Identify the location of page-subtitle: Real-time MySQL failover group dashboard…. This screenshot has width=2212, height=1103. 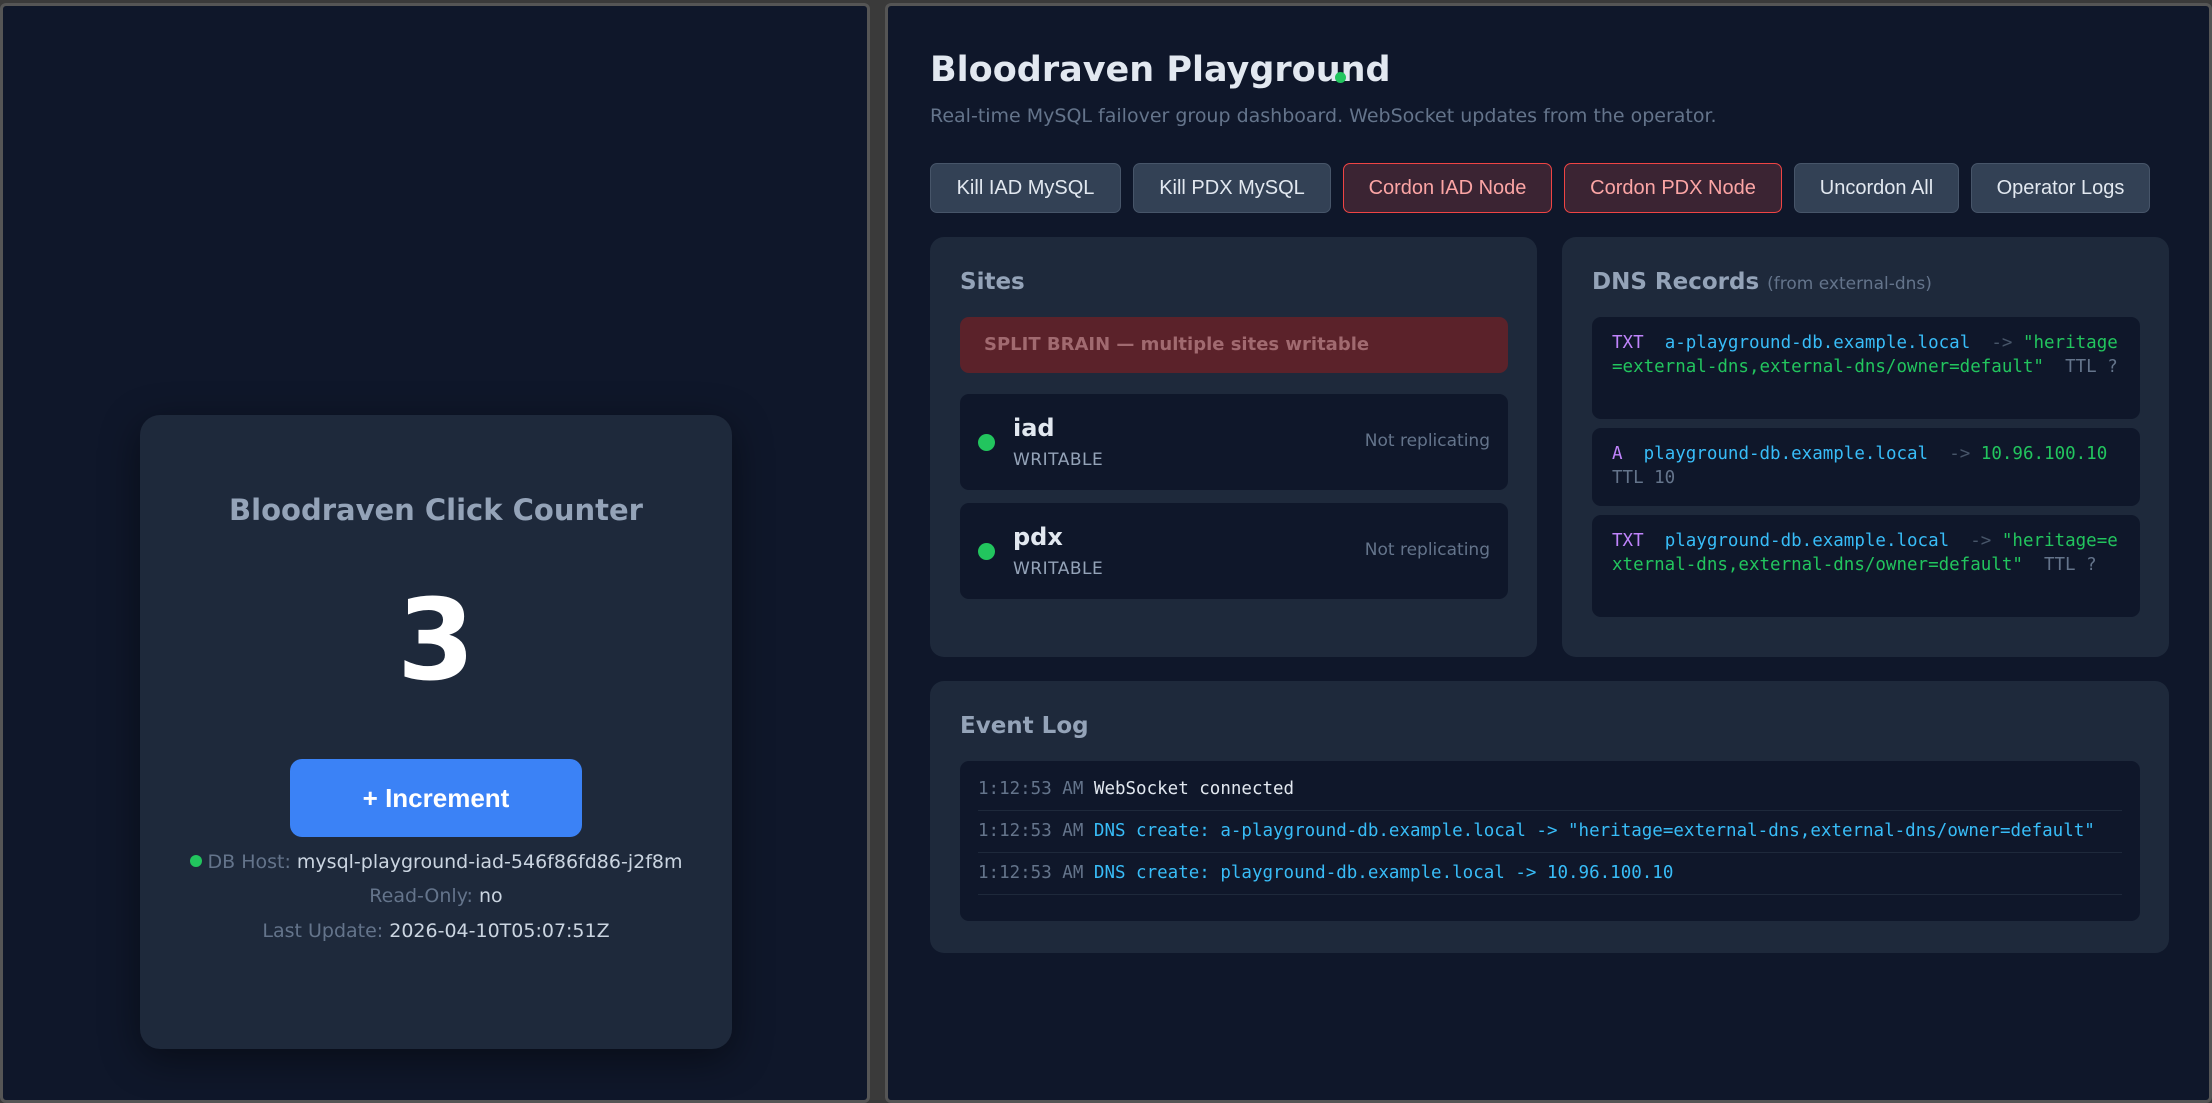
(1323, 116).